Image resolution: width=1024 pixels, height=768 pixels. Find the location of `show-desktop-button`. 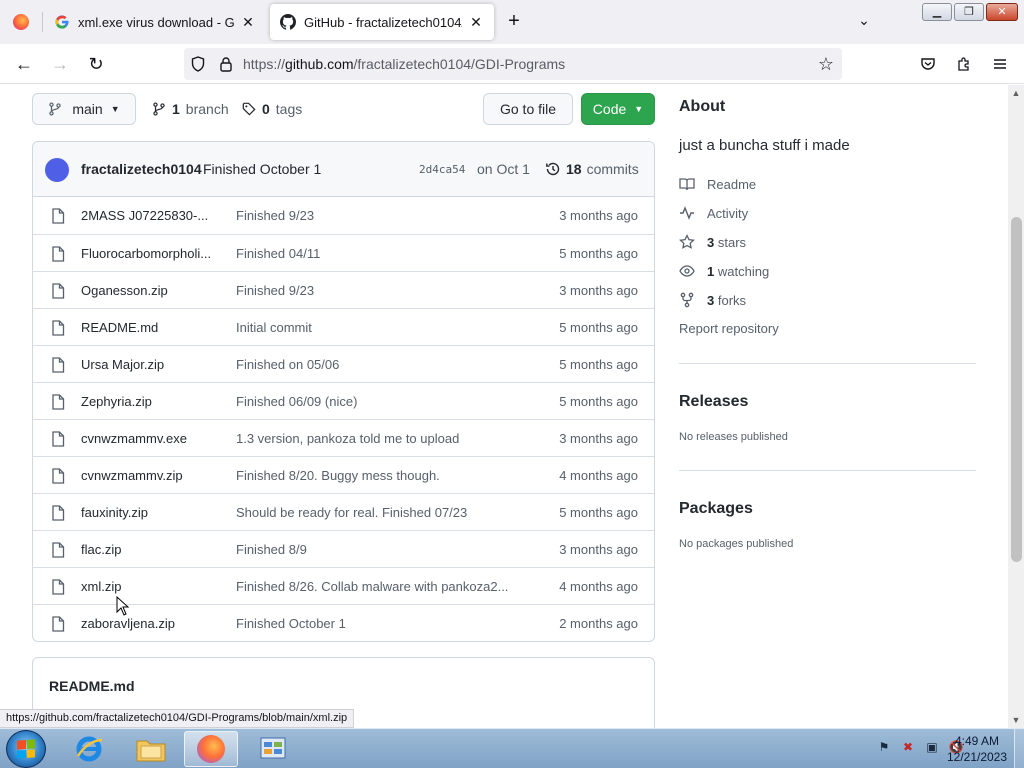

show-desktop-button is located at coordinates (1019, 748).